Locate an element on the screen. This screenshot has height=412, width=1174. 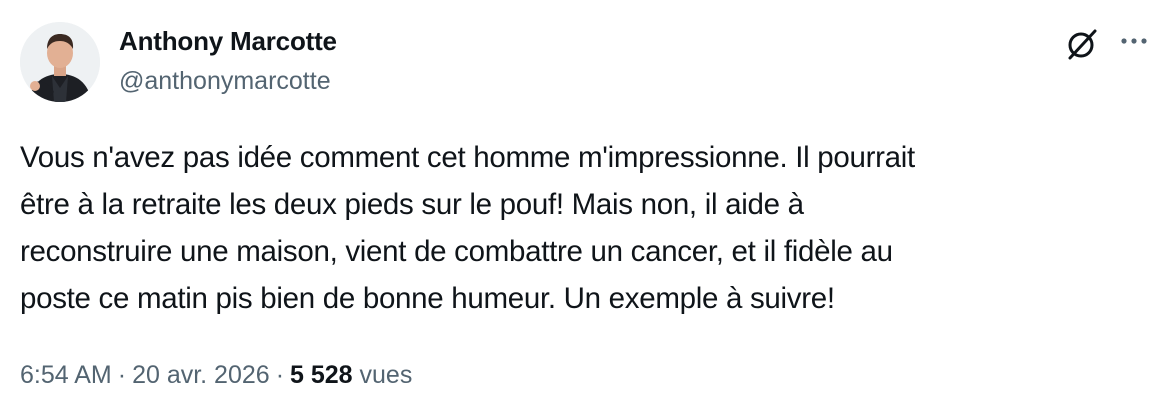
tweet-date: 20 avr. 2026 is located at coordinates (201, 375).